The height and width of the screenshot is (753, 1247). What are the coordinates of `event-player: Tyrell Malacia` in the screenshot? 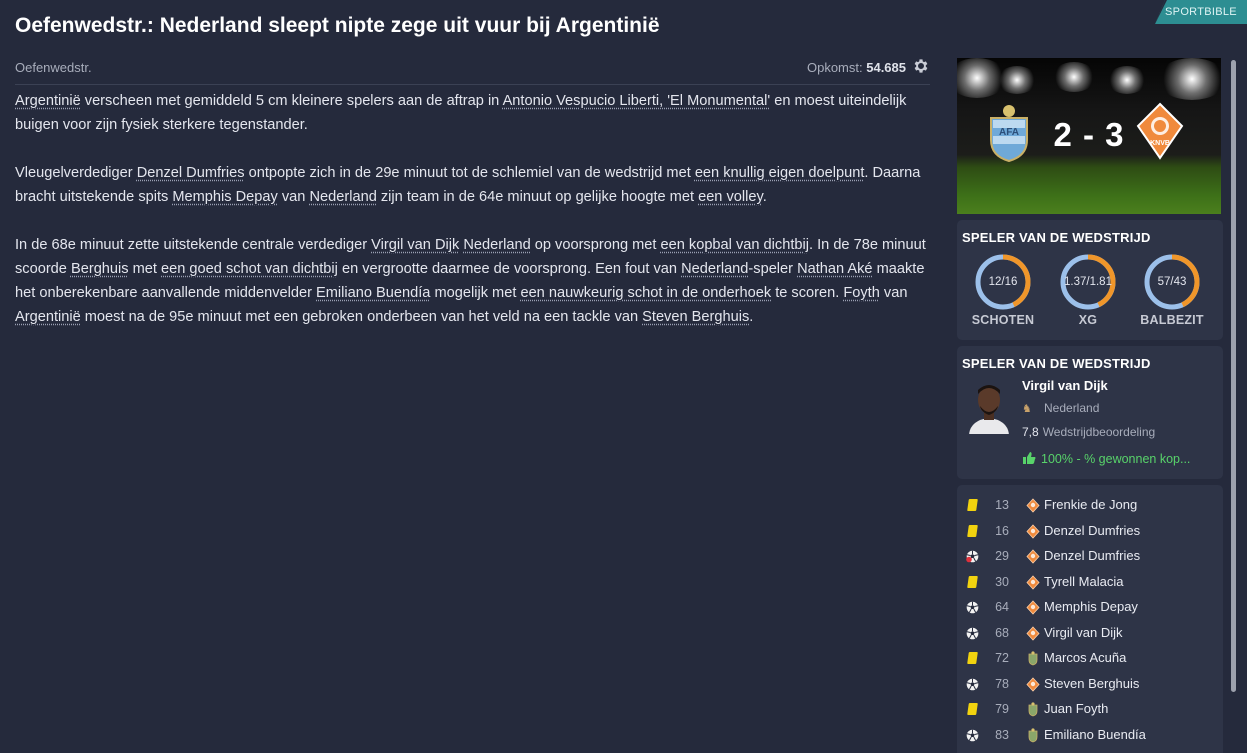 It's located at (1083, 581).